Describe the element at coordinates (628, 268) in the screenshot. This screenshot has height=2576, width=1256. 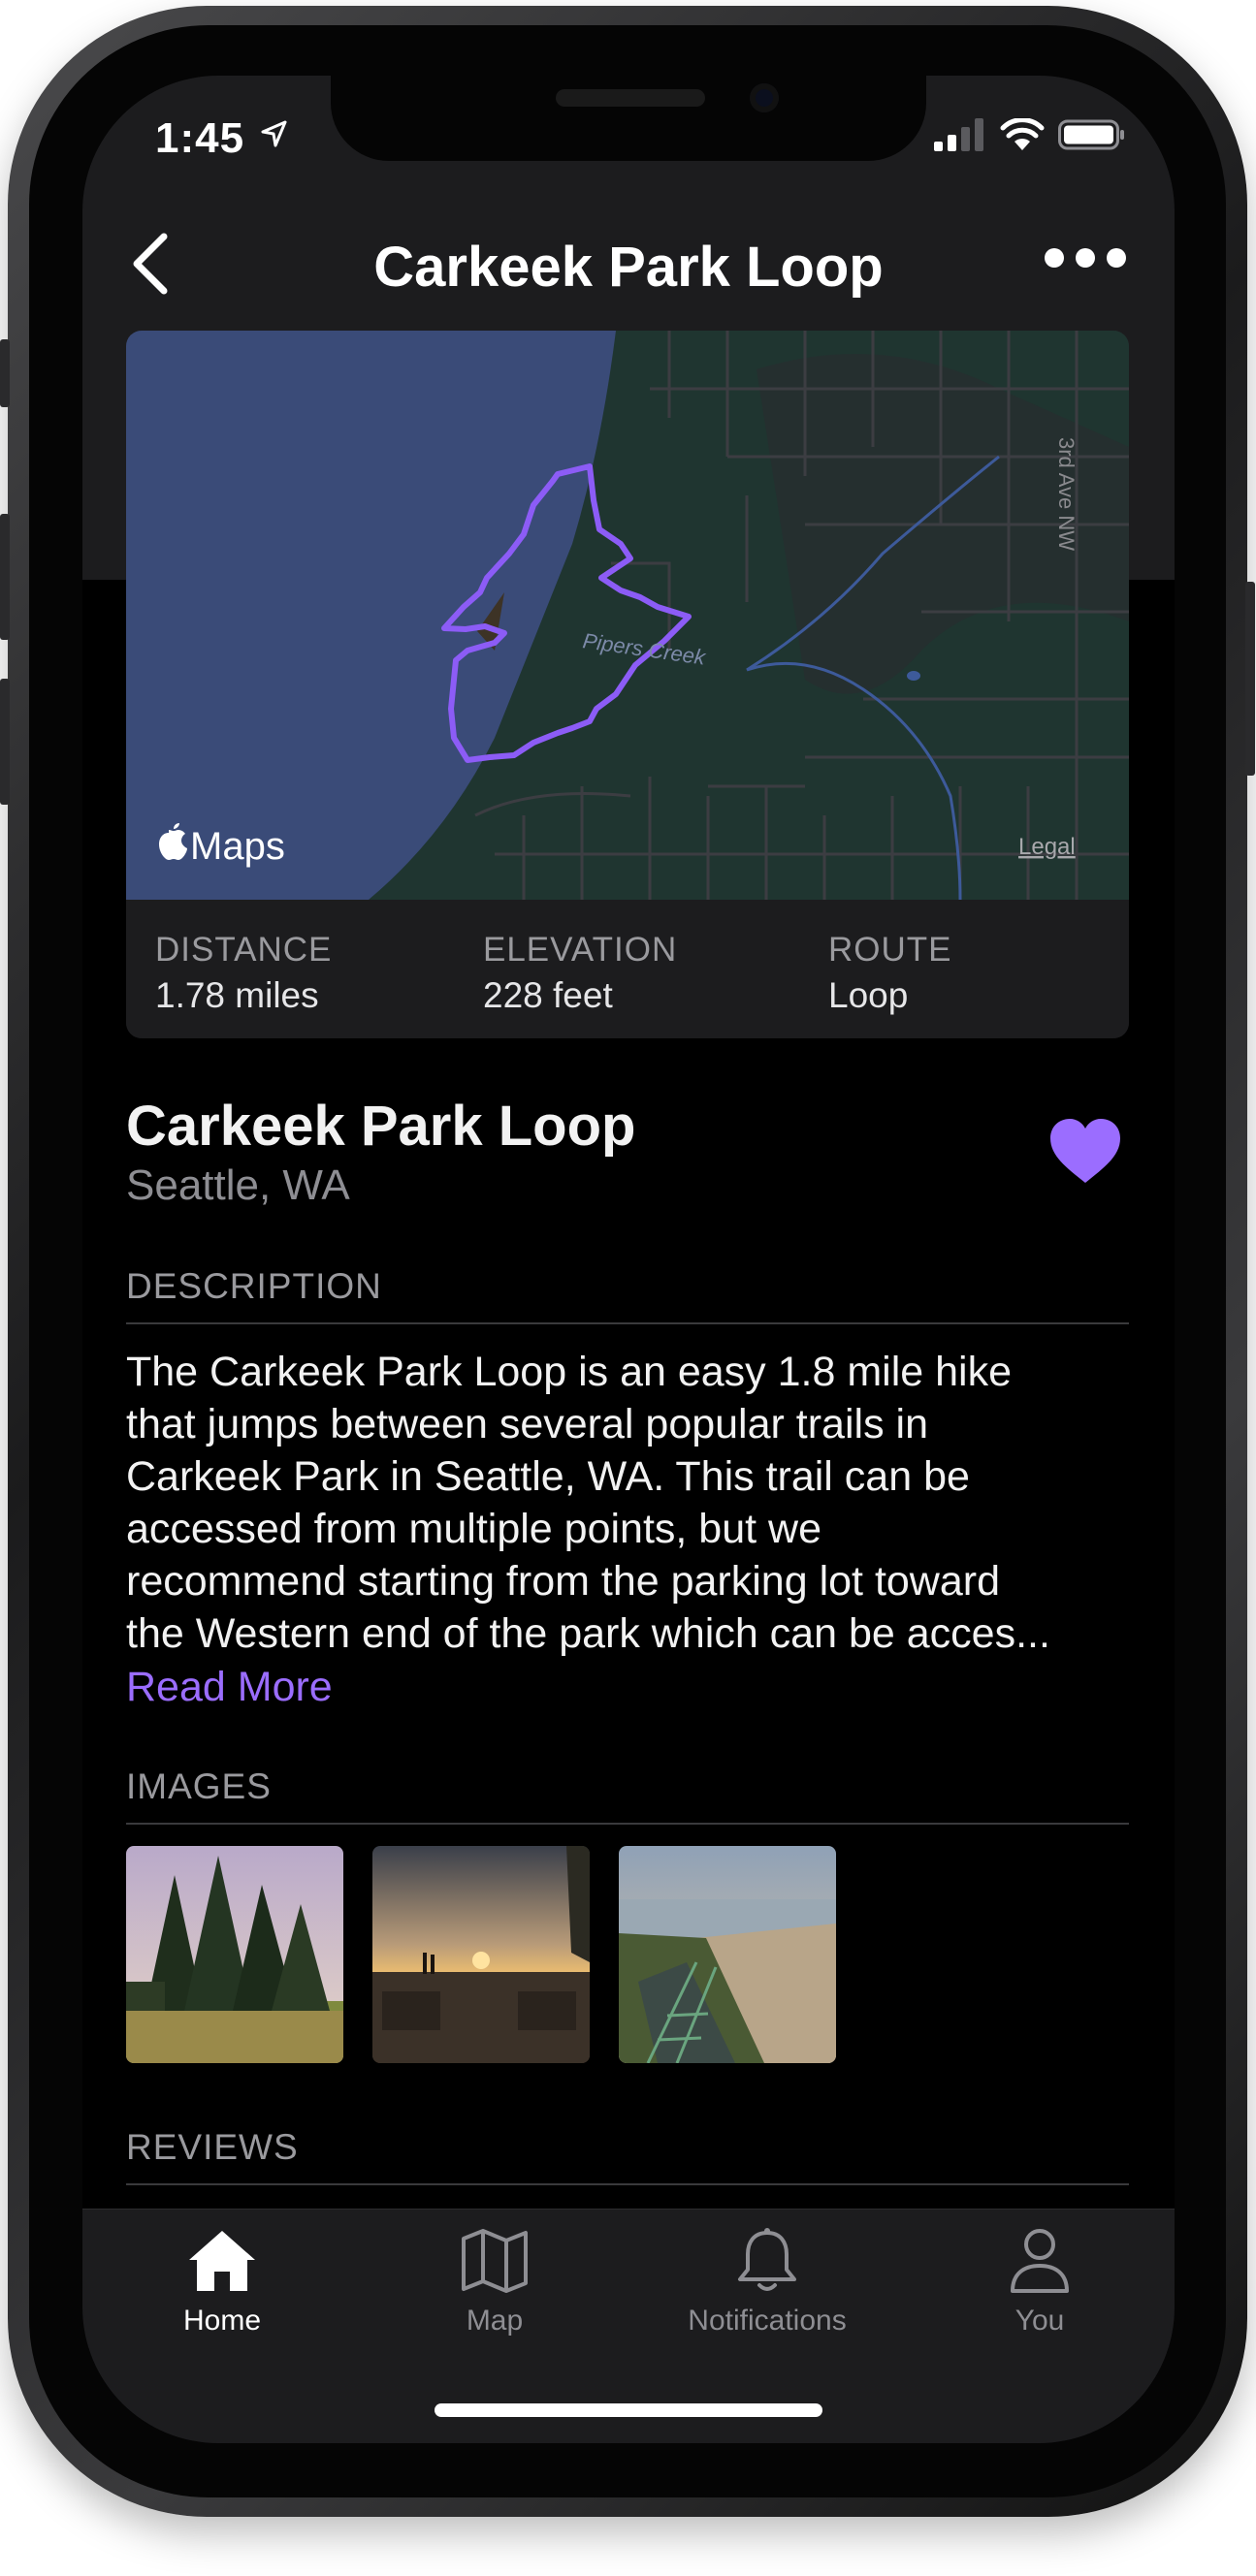
I see `page-title: Carkeek Park Loop` at that location.